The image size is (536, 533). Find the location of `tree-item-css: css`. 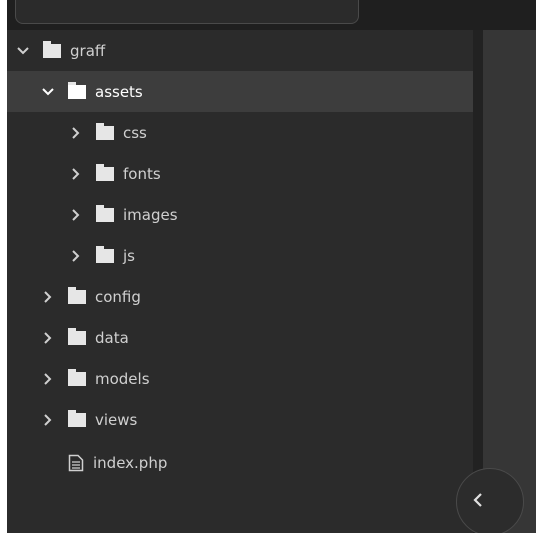

tree-item-css: css is located at coordinates (240, 132).